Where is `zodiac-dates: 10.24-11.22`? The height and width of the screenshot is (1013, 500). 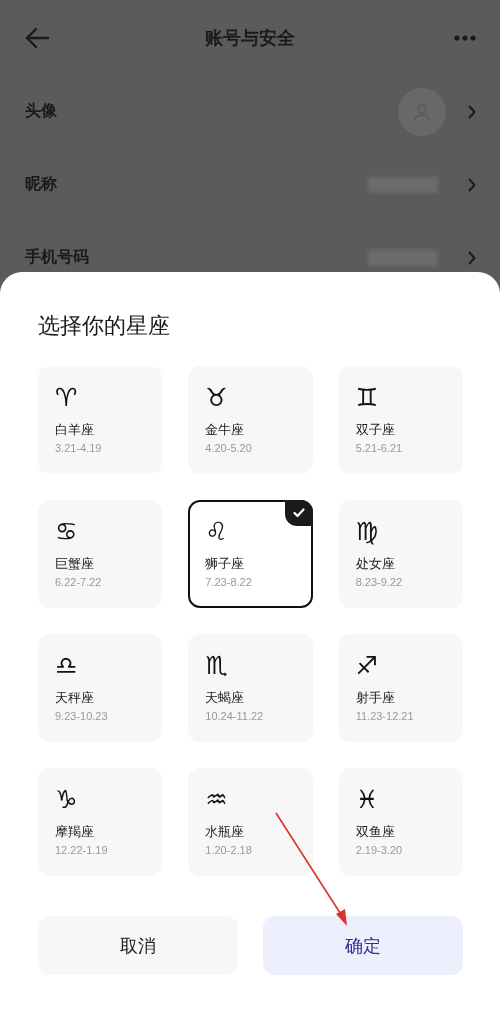
zodiac-dates: 10.24-11.22 is located at coordinates (235, 716).